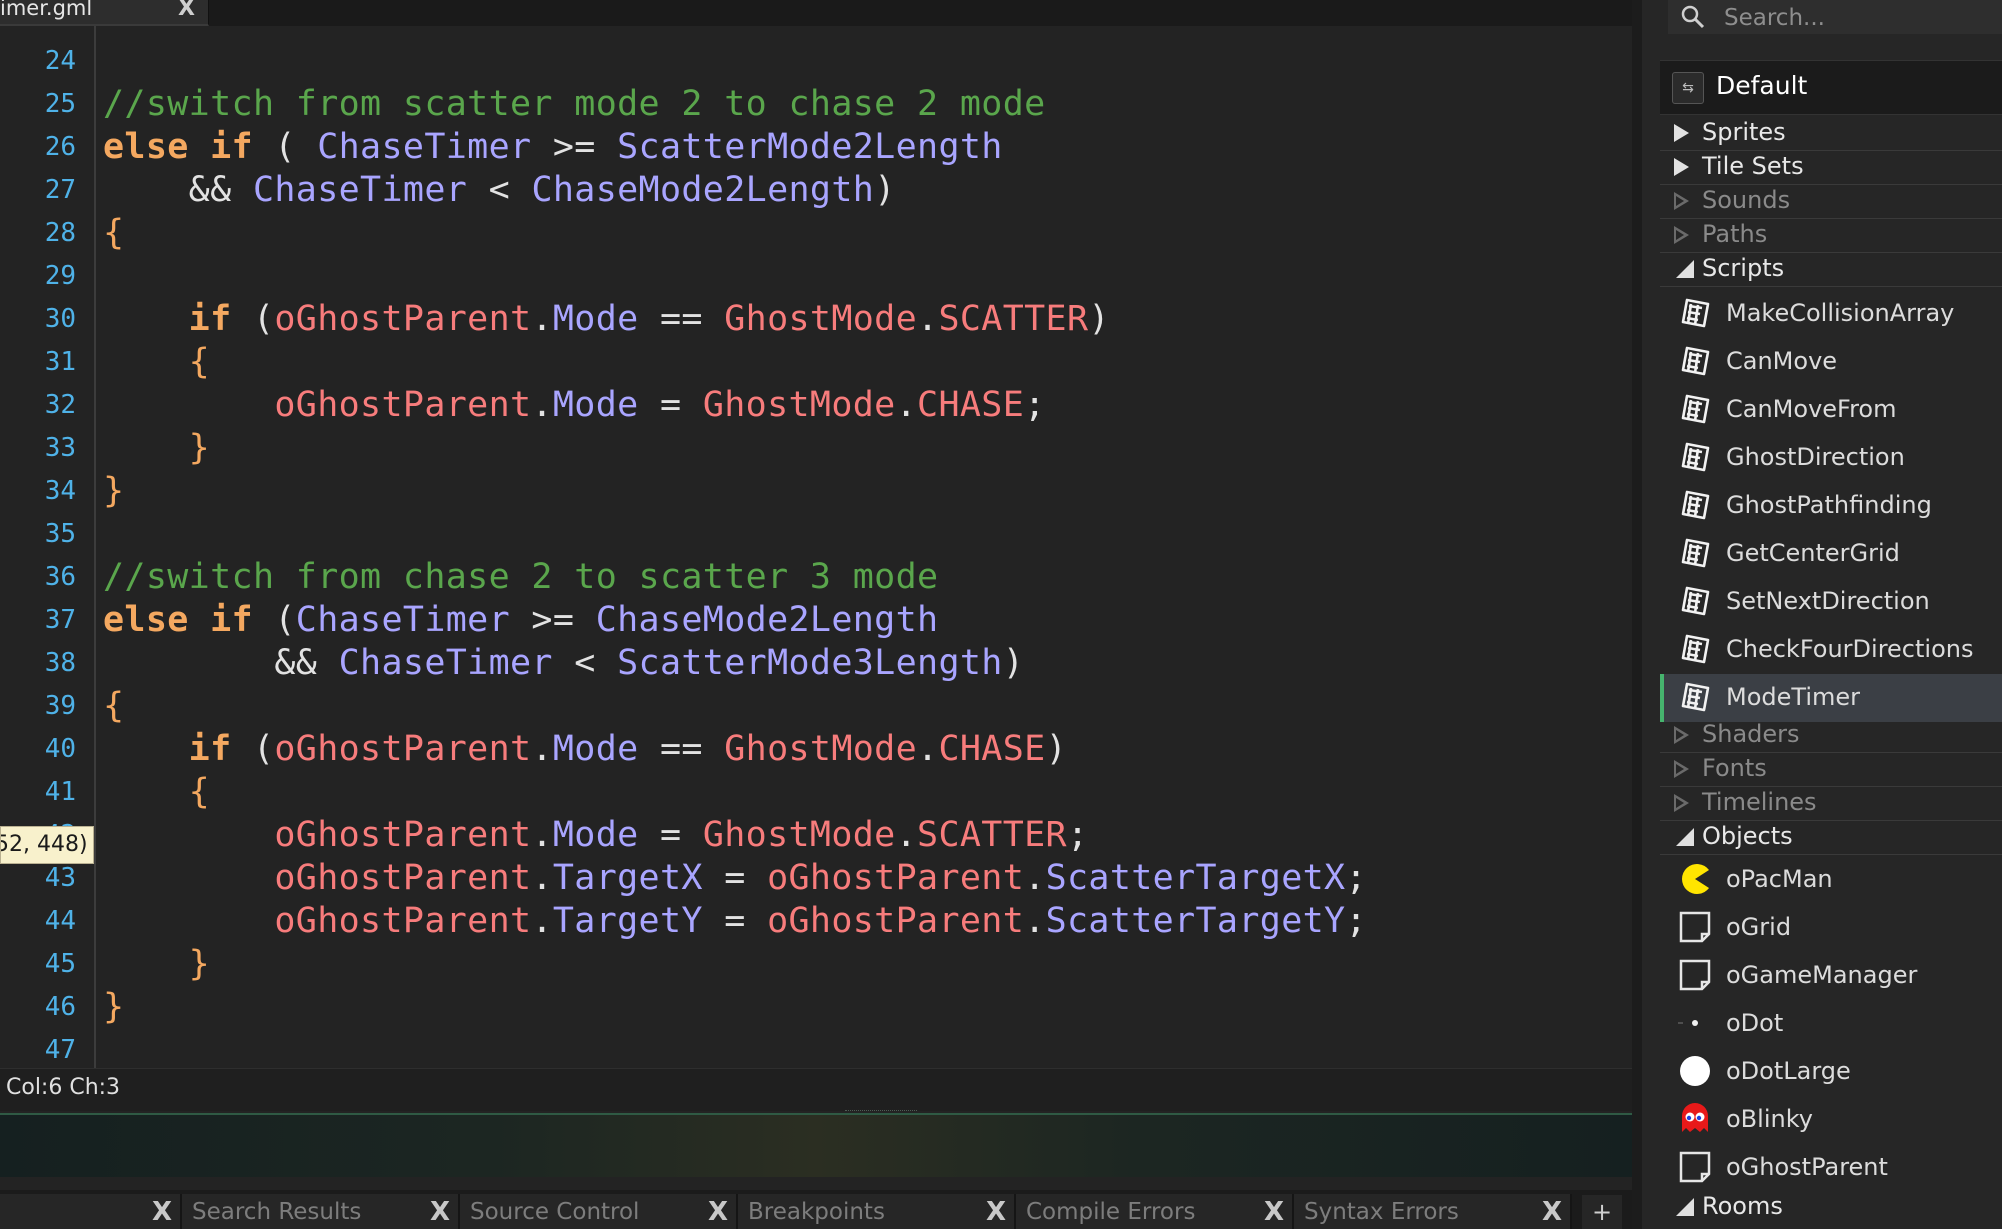 This screenshot has width=2002, height=1229. I want to click on group-sprites: Sprites, so click(1831, 133).